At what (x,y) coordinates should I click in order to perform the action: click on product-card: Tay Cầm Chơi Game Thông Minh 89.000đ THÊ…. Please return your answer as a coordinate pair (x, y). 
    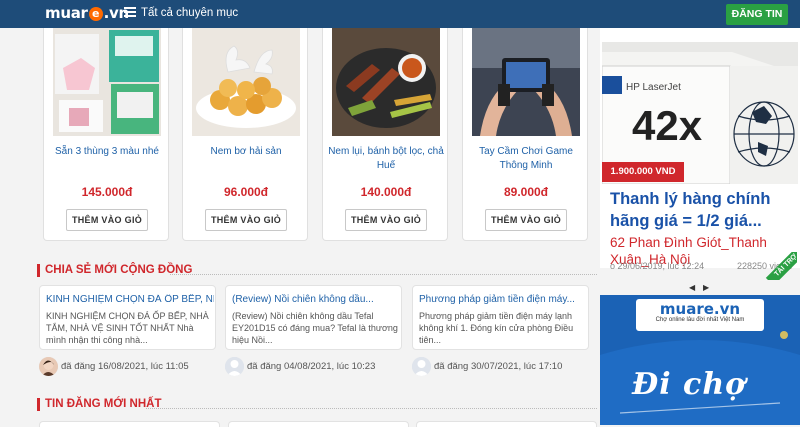
    Looking at the image, I should click on (525, 134).